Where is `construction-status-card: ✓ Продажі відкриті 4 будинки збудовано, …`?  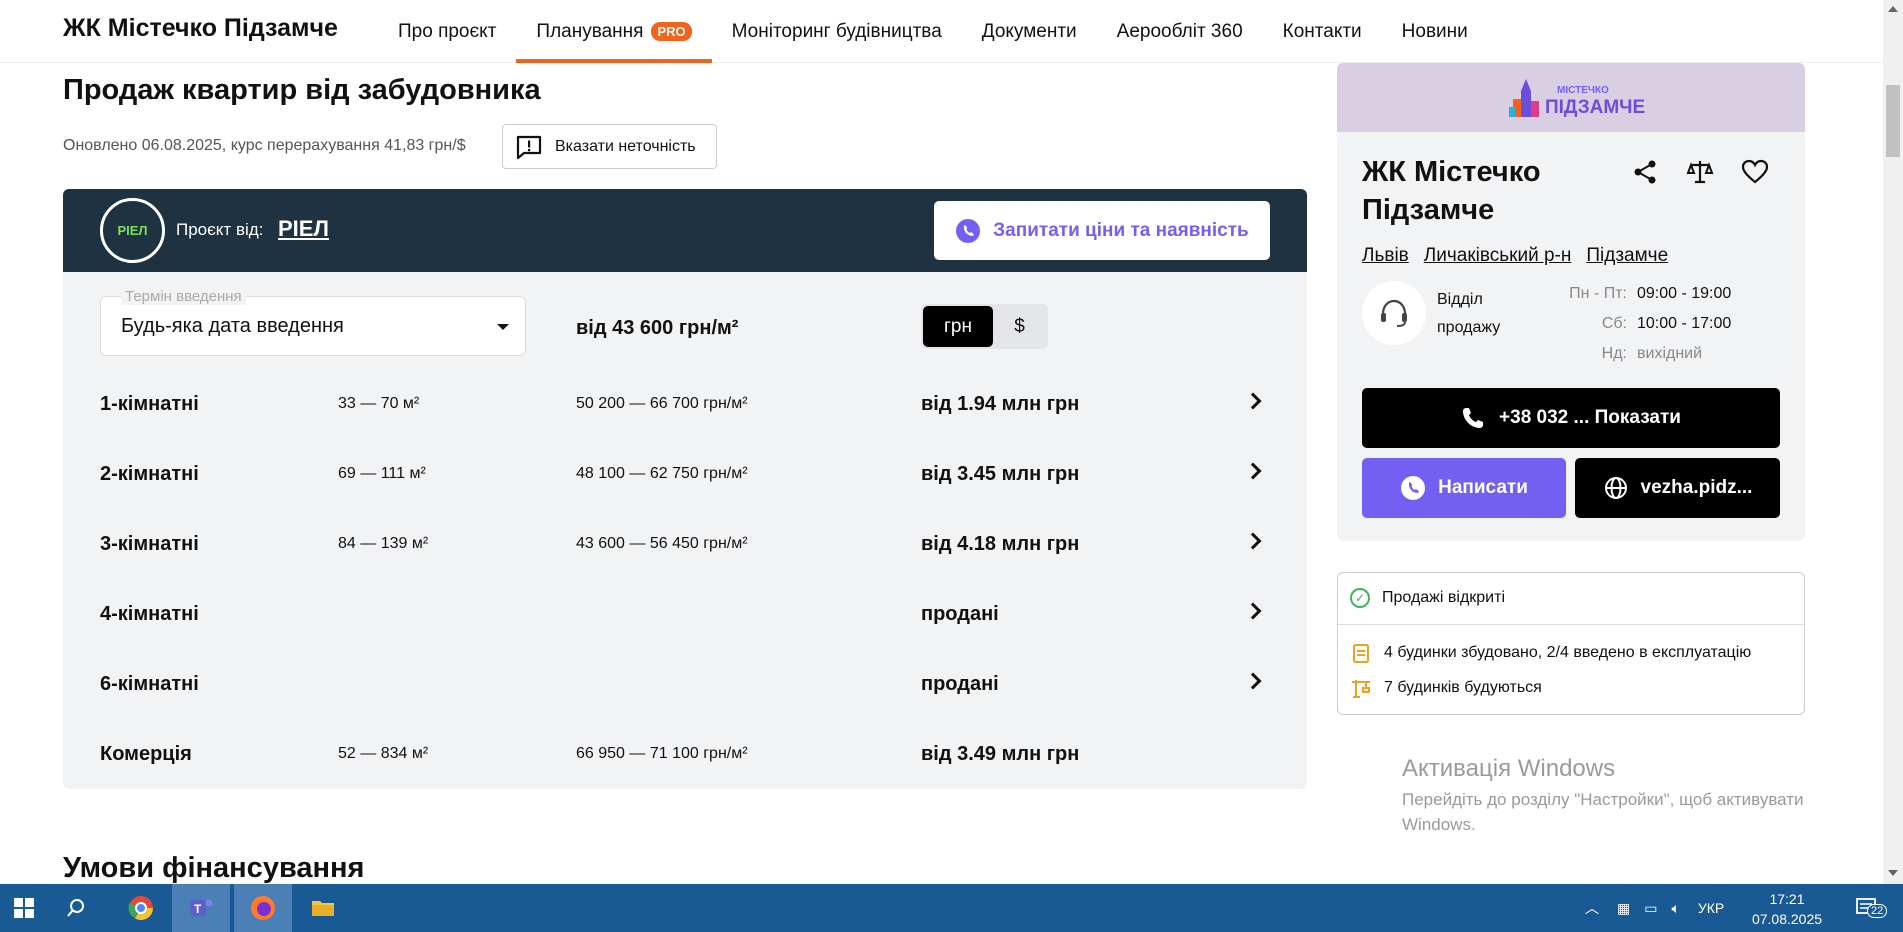 construction-status-card: ✓ Продажі відкриті 4 будинки збудовано, … is located at coordinates (1571, 643).